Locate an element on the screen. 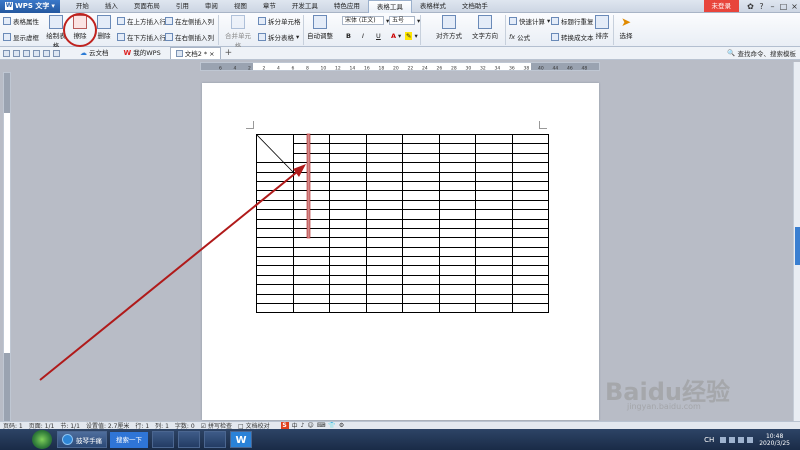 The width and height of the screenshot is (800, 450). convert-text-button: 转换成文本 is located at coordinates (572, 37).